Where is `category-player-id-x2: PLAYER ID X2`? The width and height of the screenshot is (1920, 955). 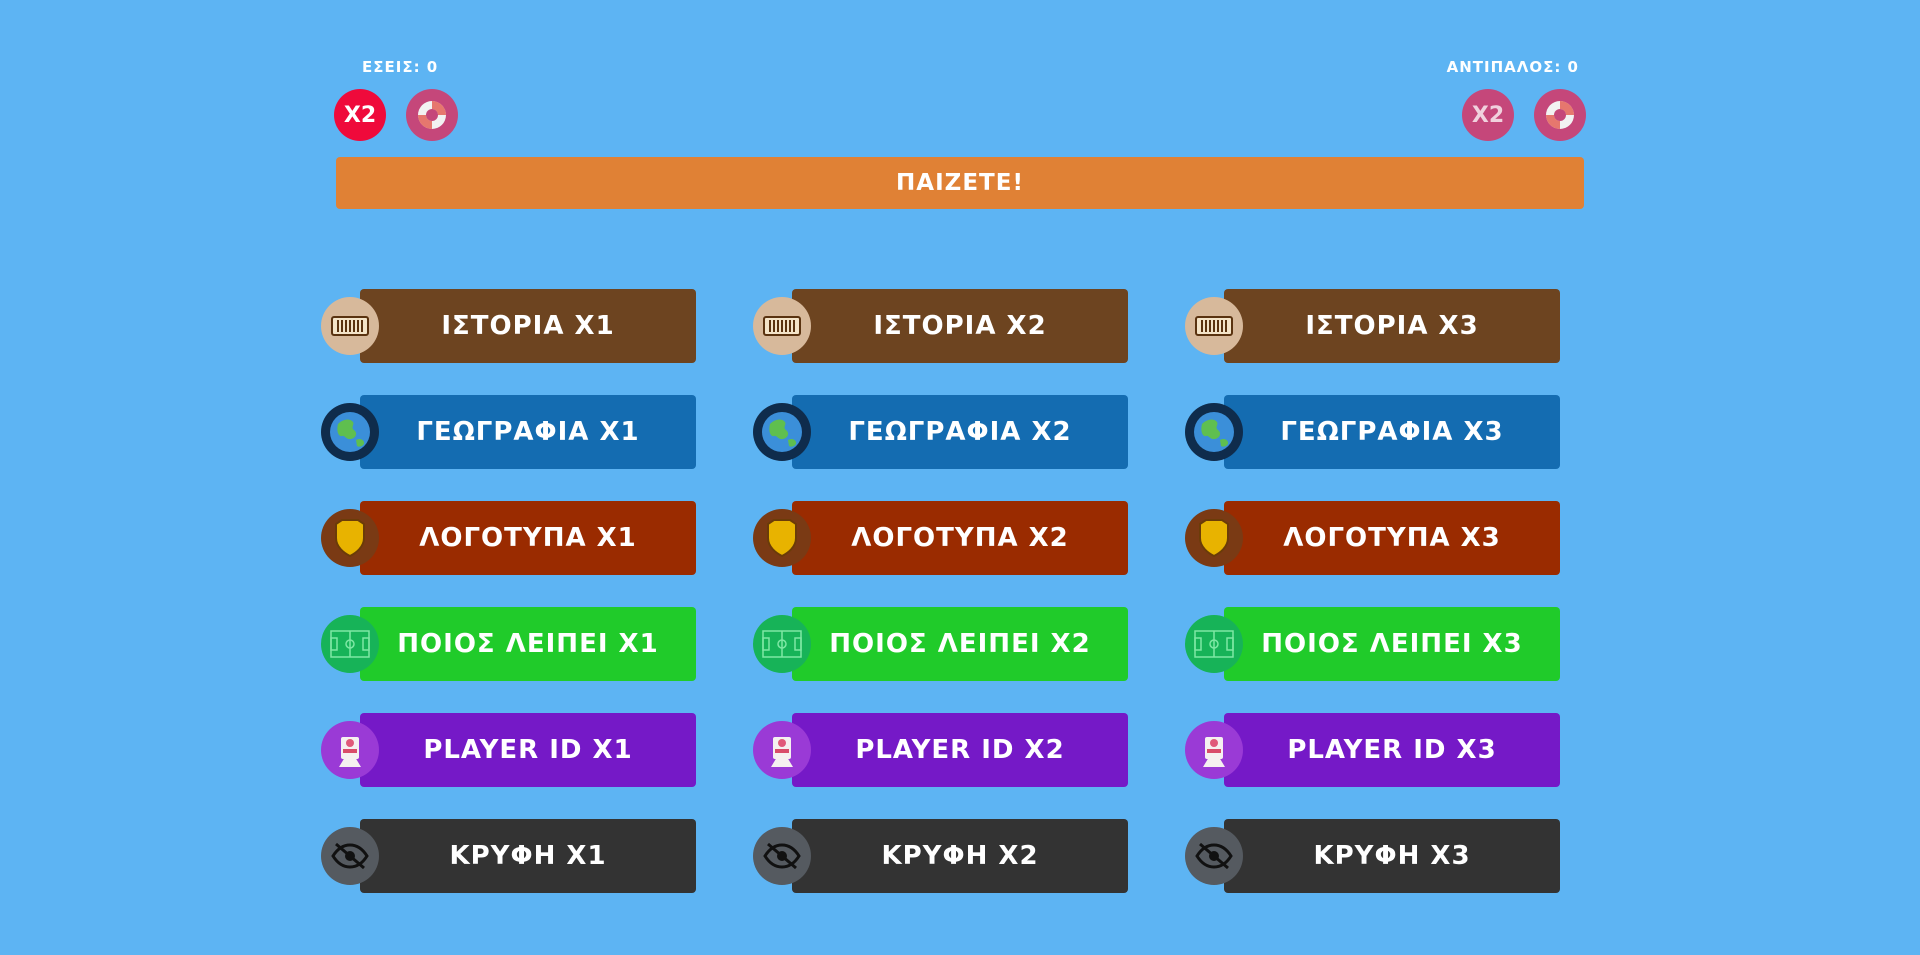 category-player-id-x2: PLAYER ID X2 is located at coordinates (945, 750).